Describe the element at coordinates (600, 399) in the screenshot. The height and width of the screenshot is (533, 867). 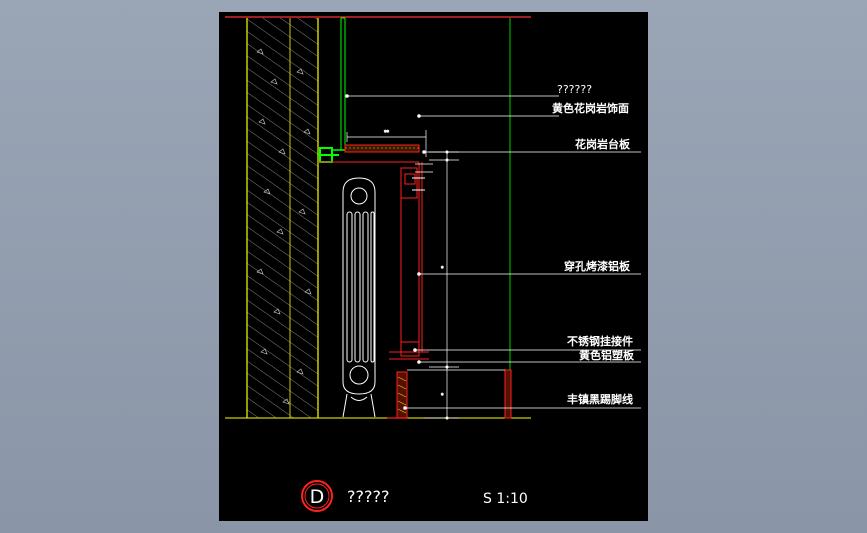
I see `label-skirting: 丰镇黑踢脚线` at that location.